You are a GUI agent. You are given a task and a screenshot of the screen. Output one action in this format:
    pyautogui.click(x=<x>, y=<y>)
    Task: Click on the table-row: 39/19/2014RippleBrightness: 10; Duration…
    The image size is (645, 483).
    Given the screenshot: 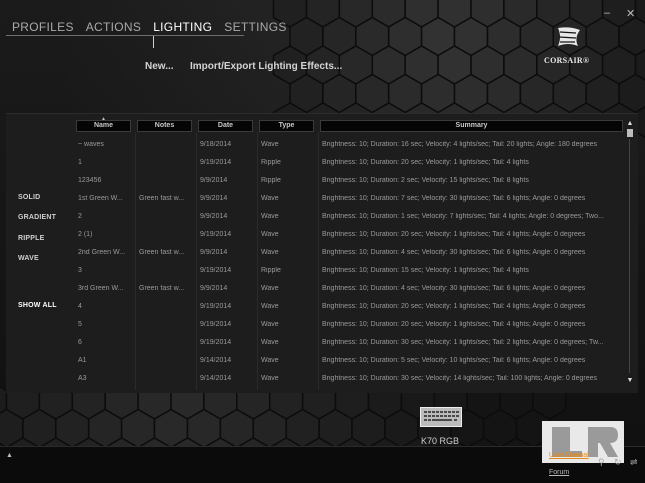 What is the action you would take?
    pyautogui.click(x=349, y=271)
    